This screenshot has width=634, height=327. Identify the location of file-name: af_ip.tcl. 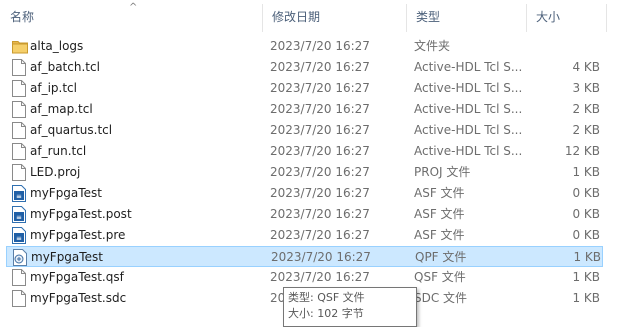
(53, 88).